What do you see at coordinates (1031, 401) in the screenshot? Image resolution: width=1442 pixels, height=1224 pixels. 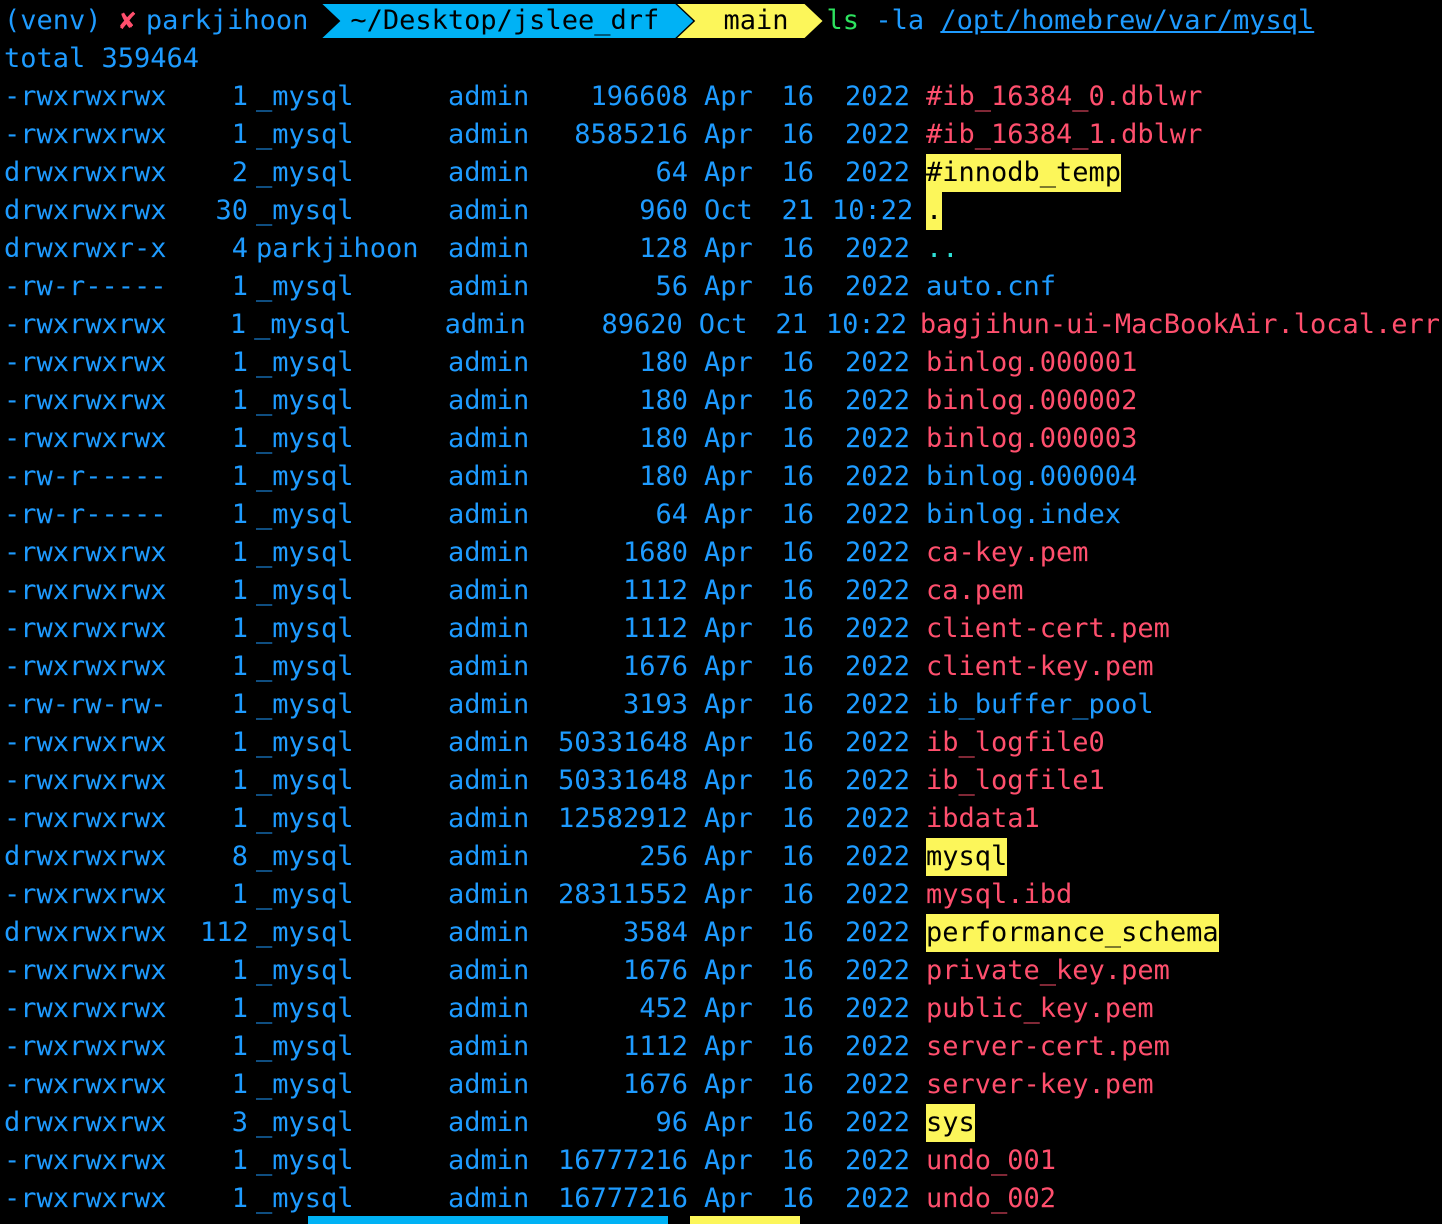 I see `entry-file-name: binlog.000002` at bounding box center [1031, 401].